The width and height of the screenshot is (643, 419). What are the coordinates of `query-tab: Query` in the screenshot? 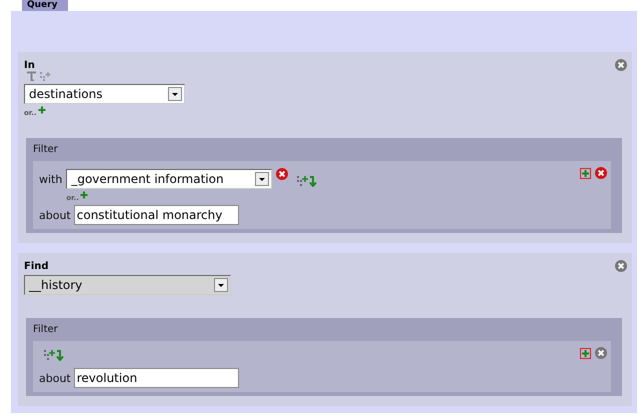 It's located at (45, 5).